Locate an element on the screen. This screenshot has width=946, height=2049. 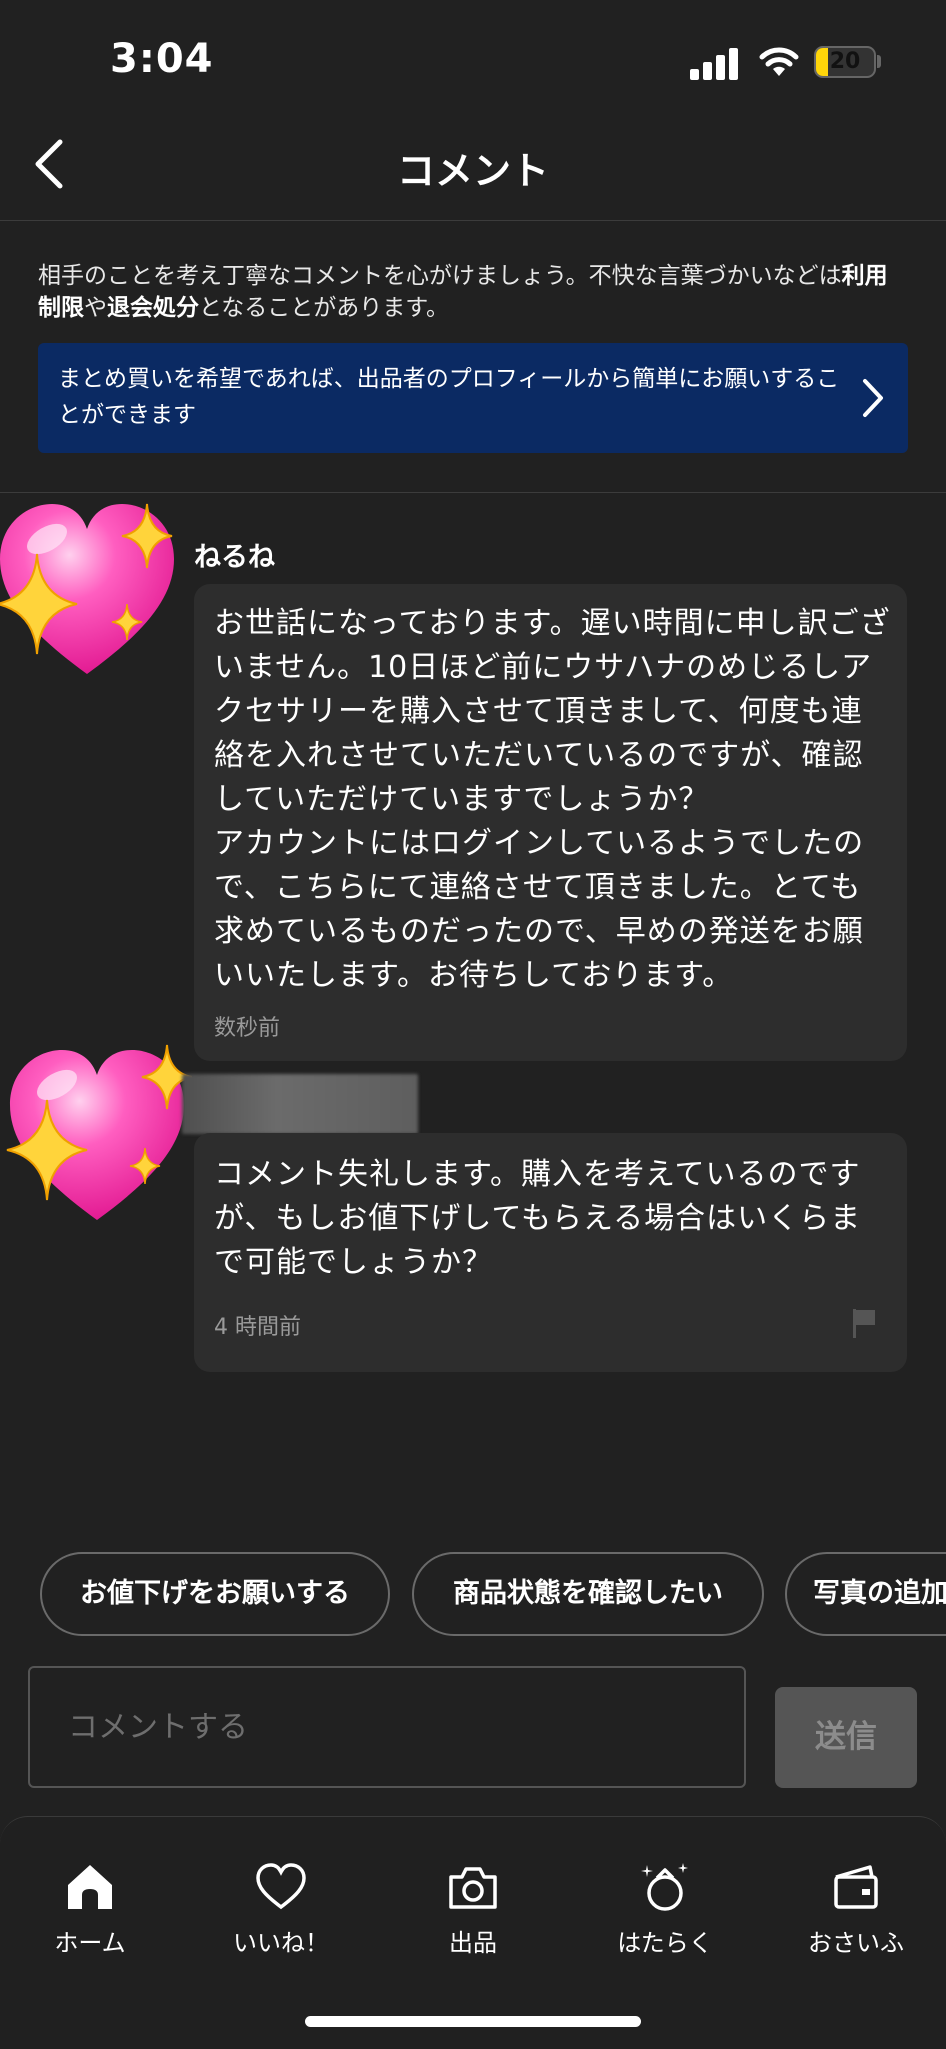
nav-label-work: はたらく is located at coordinates (665, 1943).